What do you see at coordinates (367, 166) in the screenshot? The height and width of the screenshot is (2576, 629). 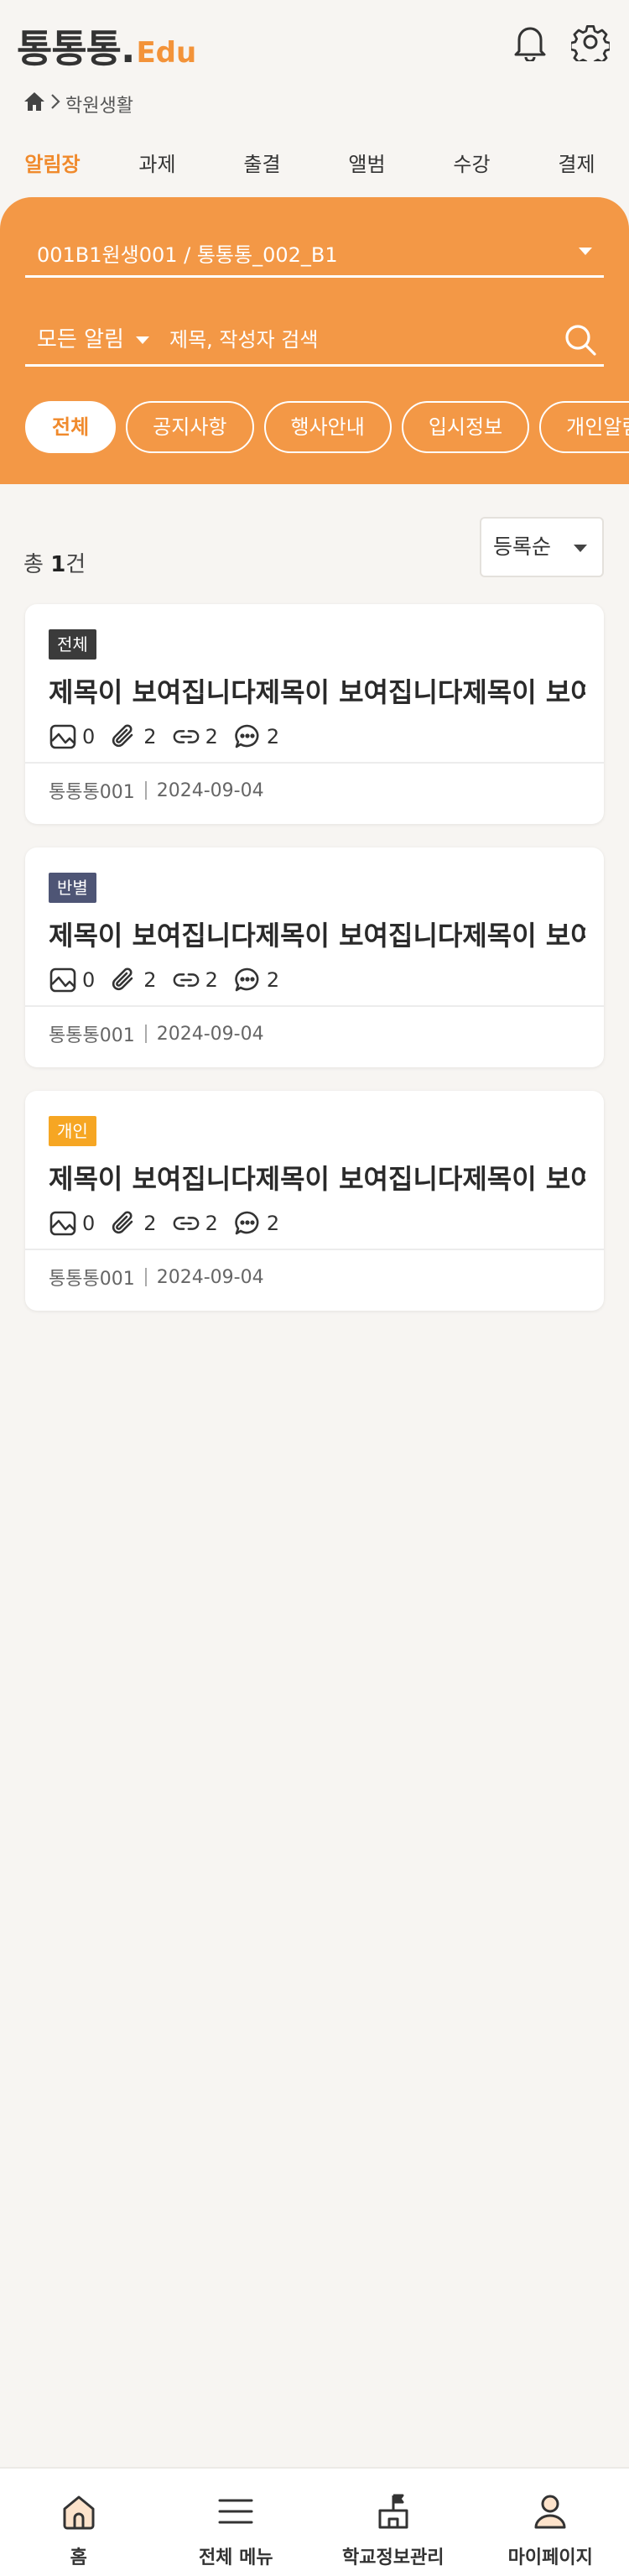 I see `tab-album: 앨범` at bounding box center [367, 166].